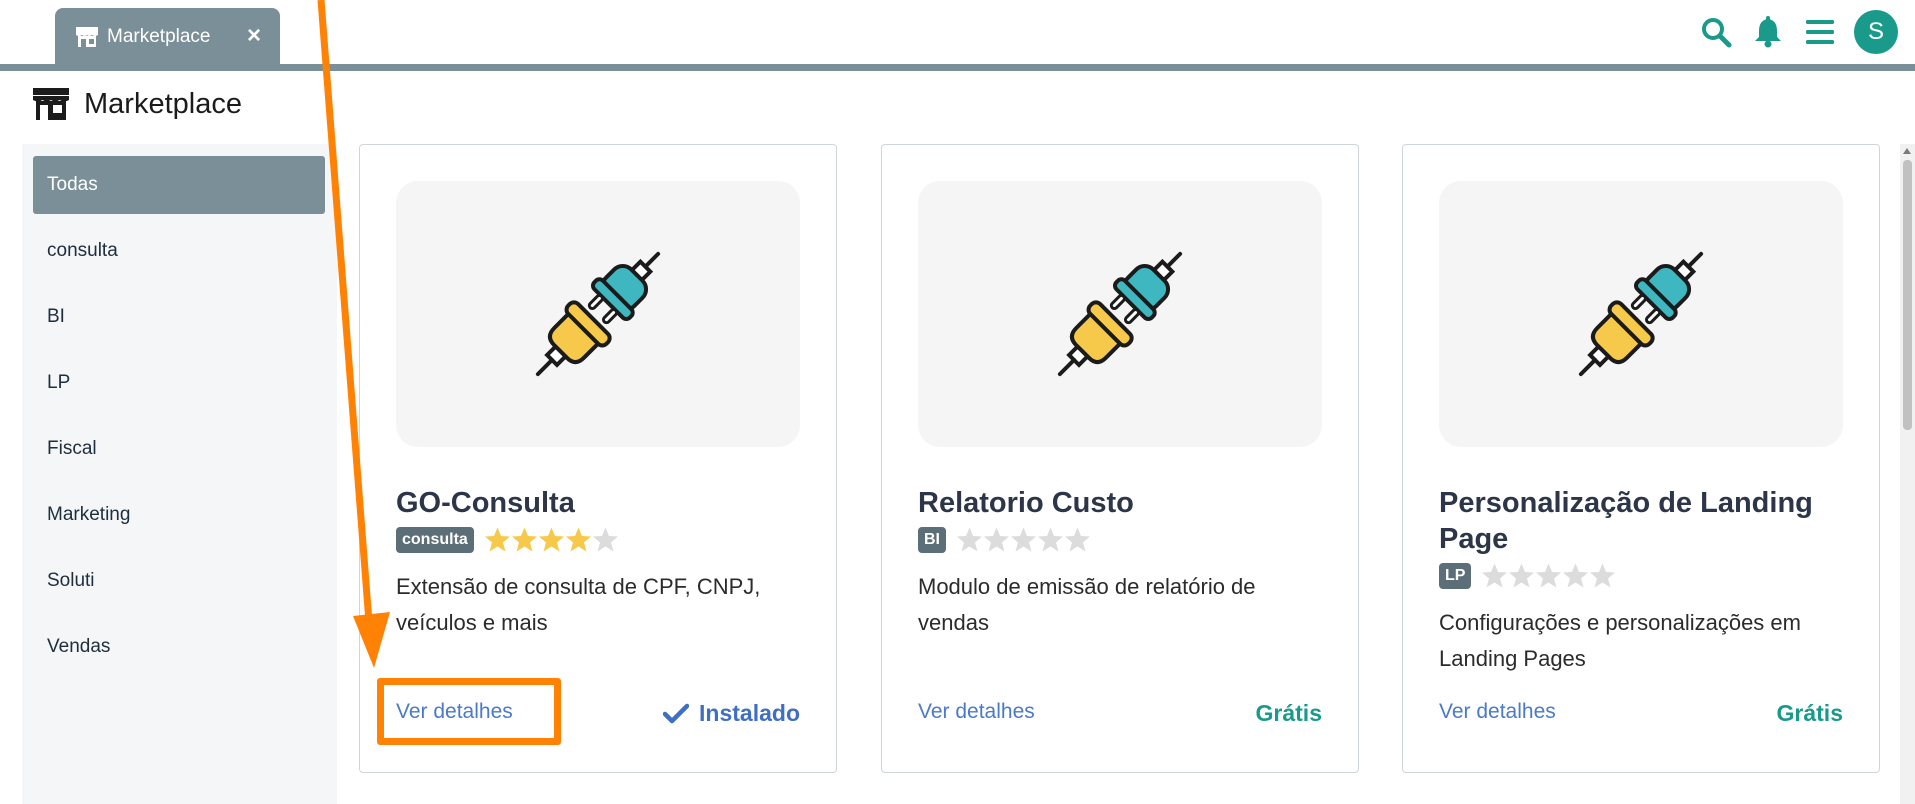  Describe the element at coordinates (353, 334) in the screenshot. I see `annotation-arrow` at that location.